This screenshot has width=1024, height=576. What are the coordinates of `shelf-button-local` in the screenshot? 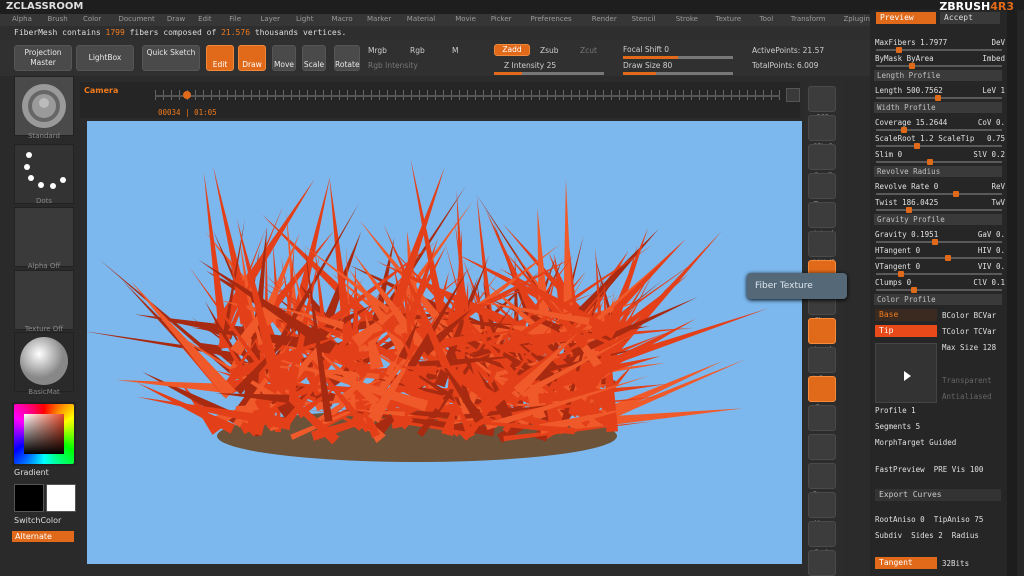 It's located at (822, 331).